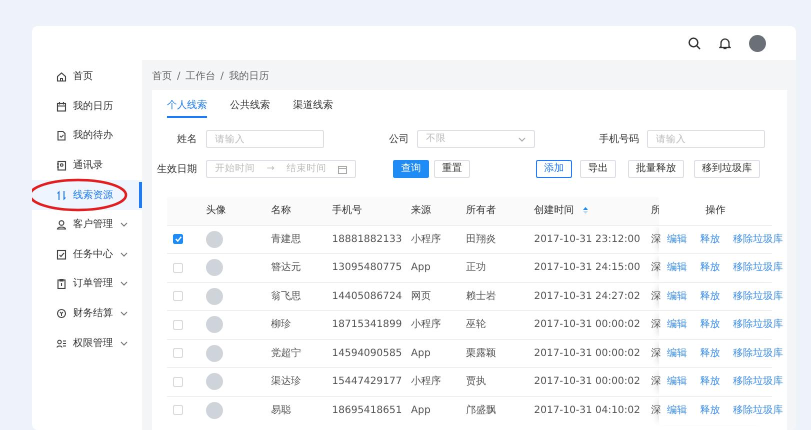 The width and height of the screenshot is (811, 430). Describe the element at coordinates (235, 169) in the screenshot. I see `start-date-placeholder: 开始时间` at that location.